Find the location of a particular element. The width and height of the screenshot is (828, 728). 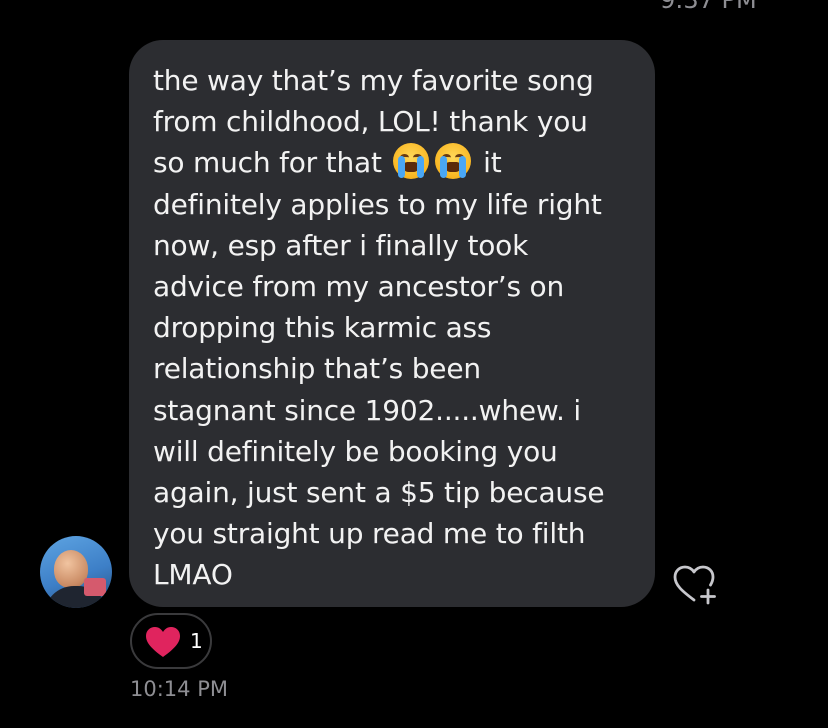

message-line: LMAO is located at coordinates (193, 575).